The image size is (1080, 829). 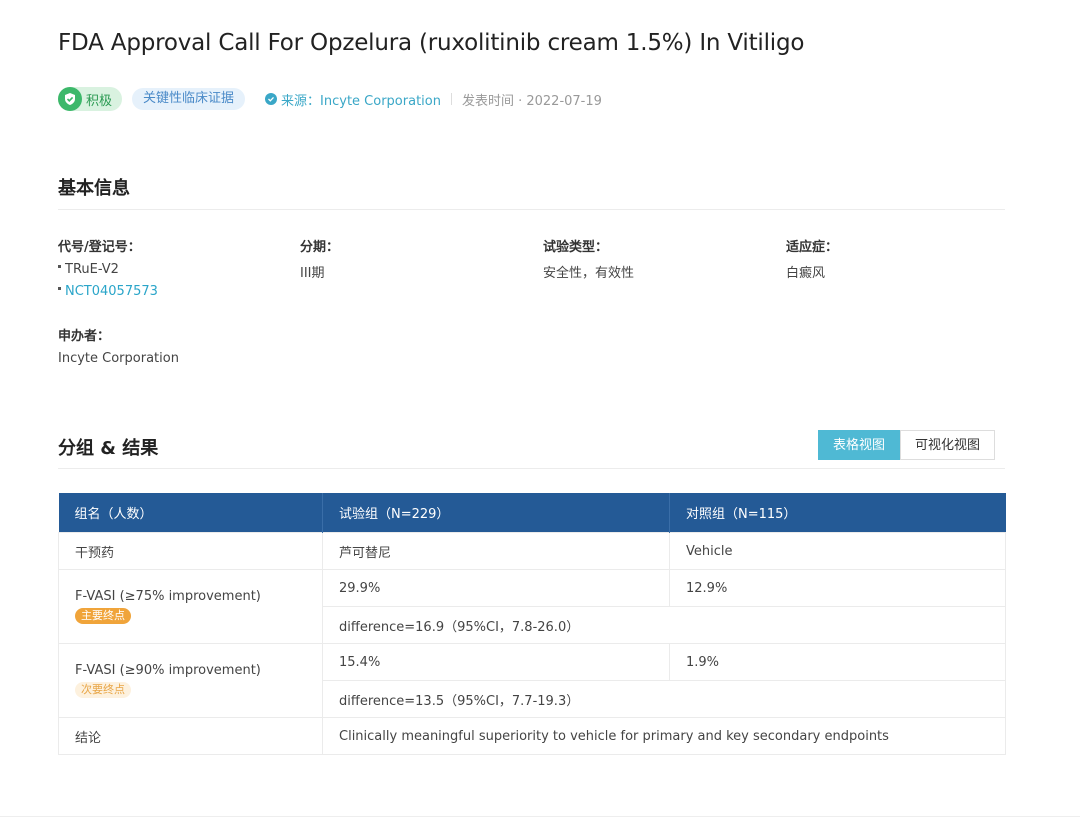 I want to click on code-item: TRuE-V2, so click(x=88, y=269).